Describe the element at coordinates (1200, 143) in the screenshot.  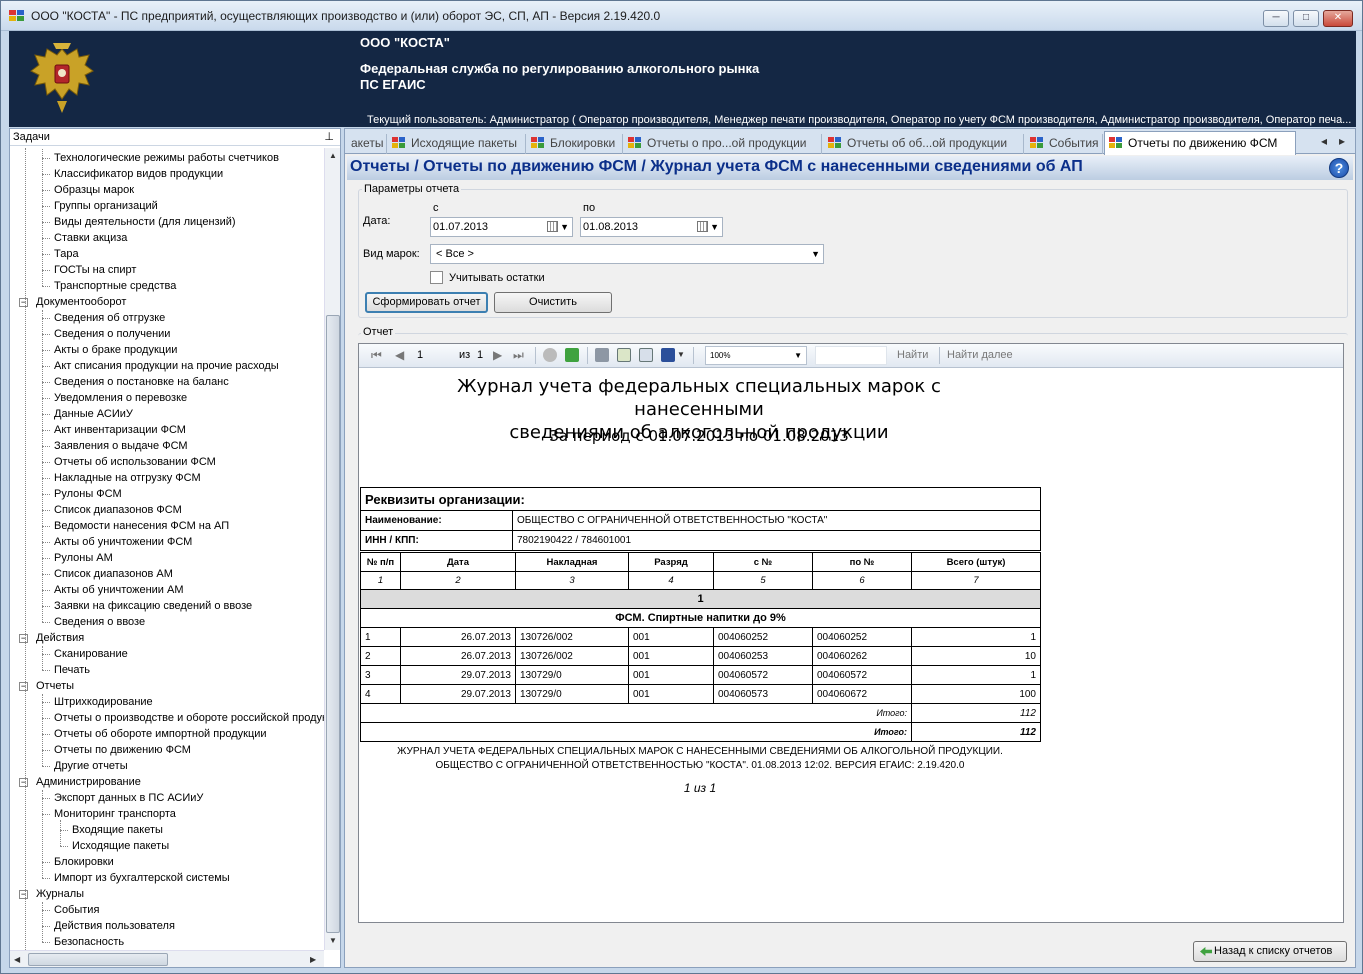
I see `tab-fsm-movement-reports: Отчеты по движению ФСМ` at that location.